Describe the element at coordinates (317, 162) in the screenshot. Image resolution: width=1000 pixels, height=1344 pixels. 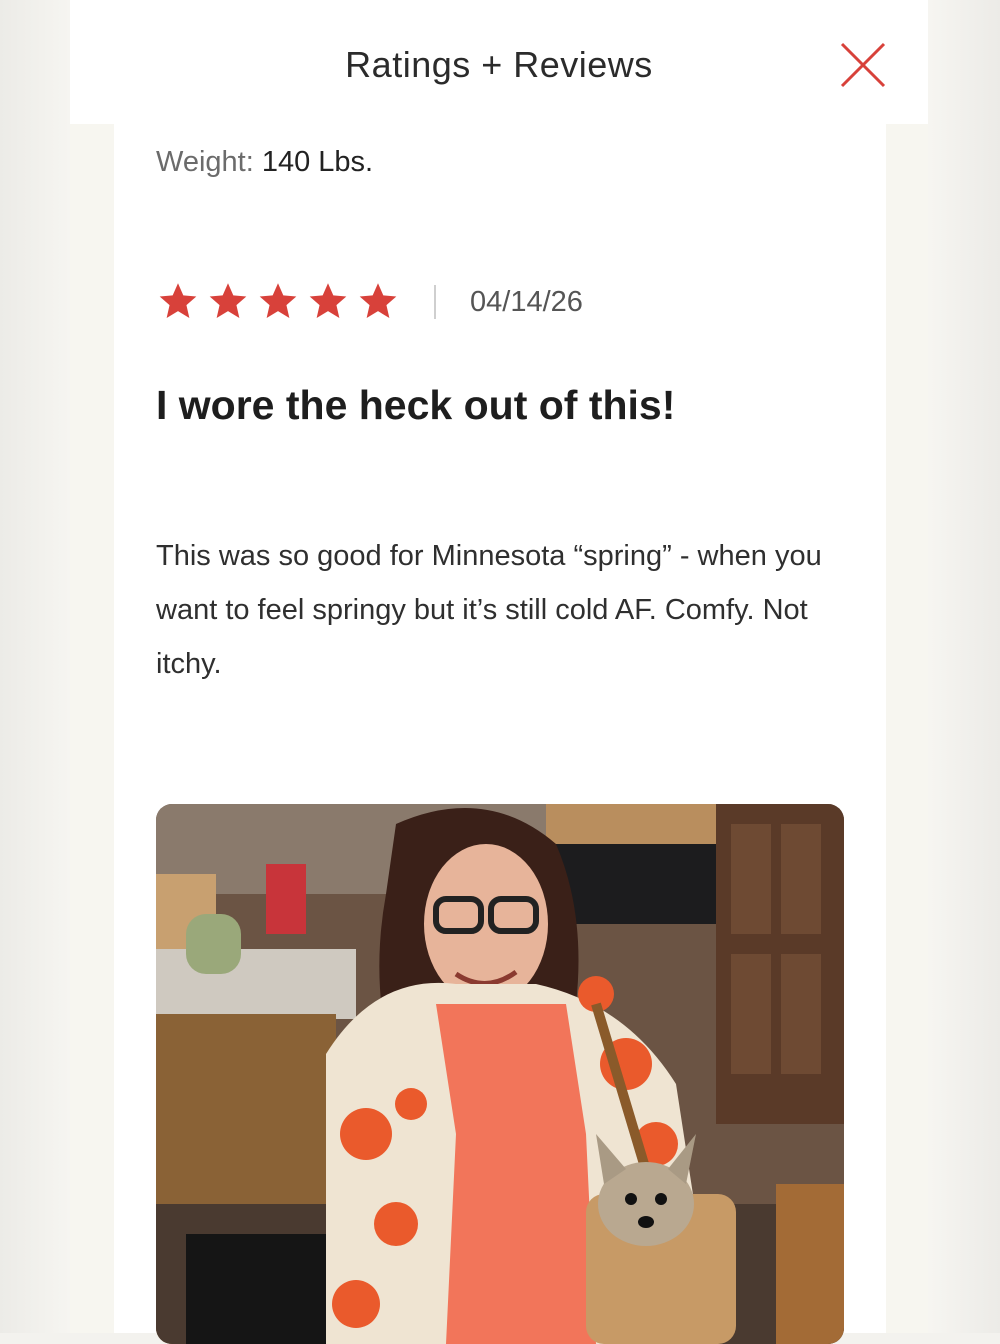
I see `weight-value: 140 Lbs.` at that location.